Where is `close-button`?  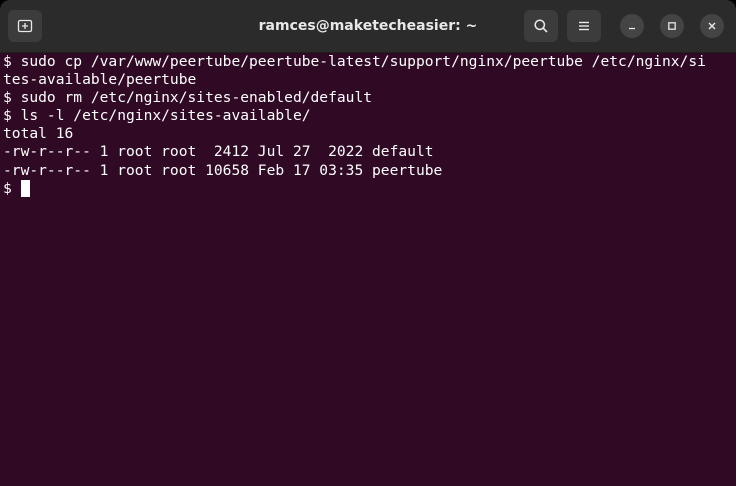 close-button is located at coordinates (712, 26).